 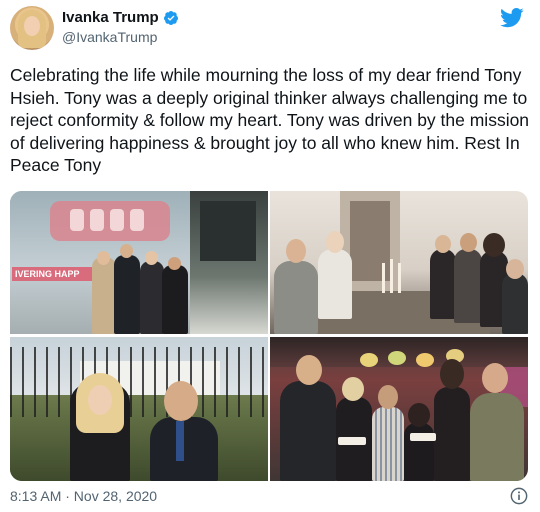 I want to click on tweet-timestamp: 8:13 AM · Nov 28, 2020, so click(x=83, y=496).